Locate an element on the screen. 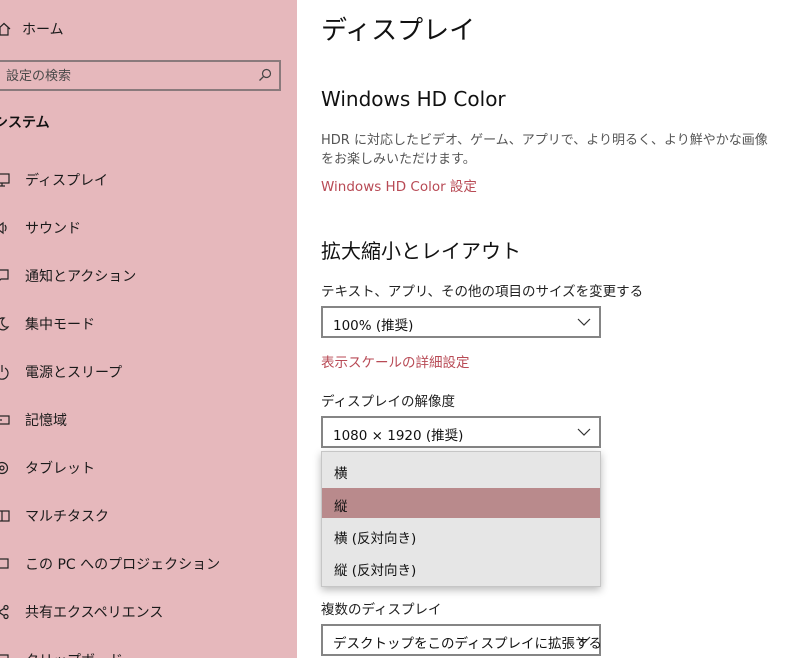  text-size-value: 100% (推奨) is located at coordinates (373, 326).